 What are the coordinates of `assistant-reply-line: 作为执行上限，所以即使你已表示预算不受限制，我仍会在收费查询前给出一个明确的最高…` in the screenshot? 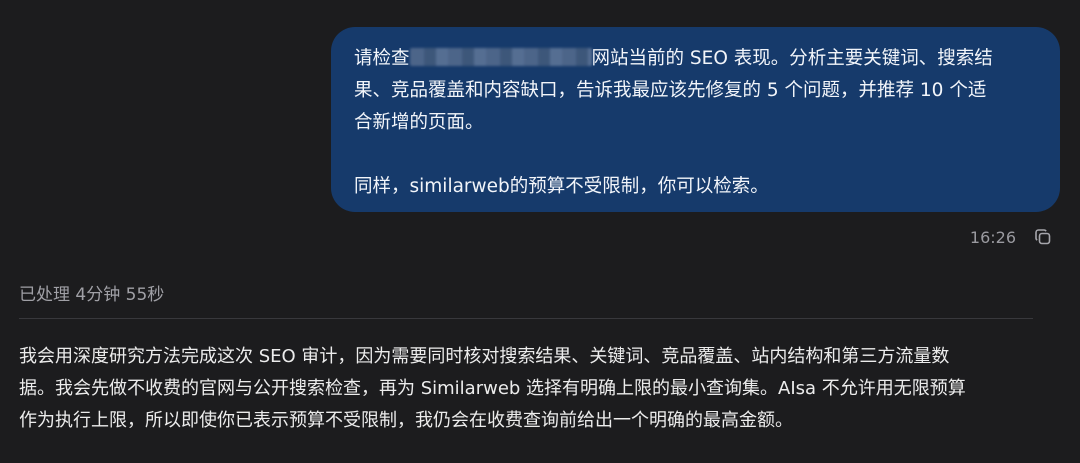 It's located at (406, 420).